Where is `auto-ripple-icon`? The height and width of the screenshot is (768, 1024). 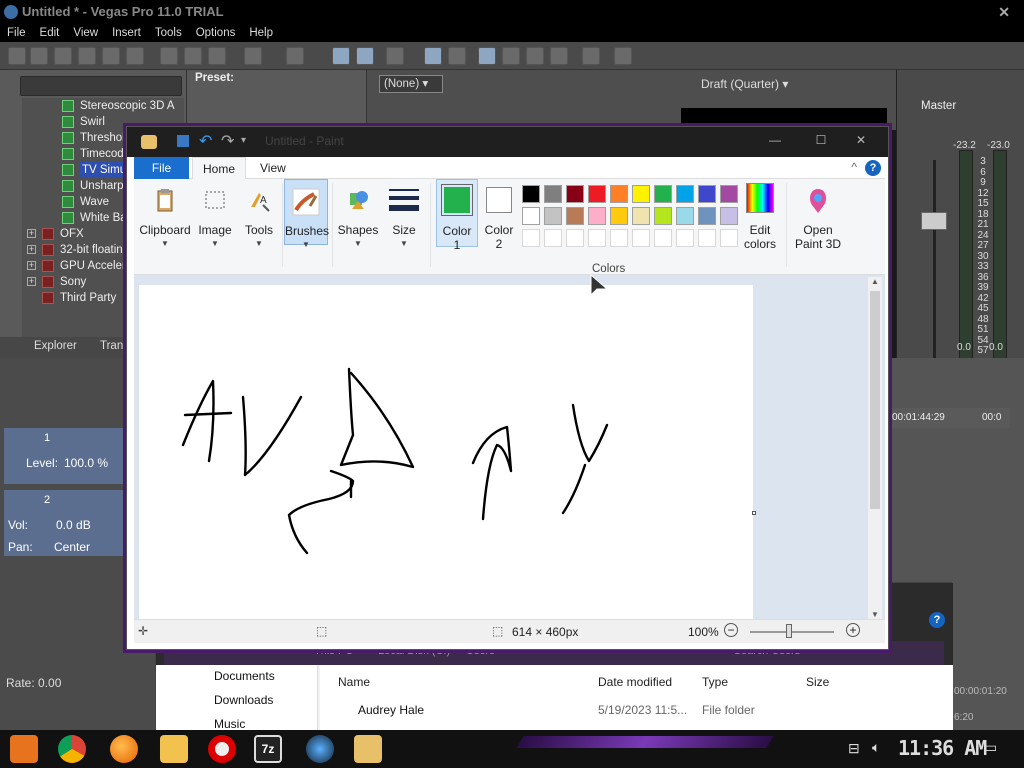 auto-ripple-icon is located at coordinates (395, 56).